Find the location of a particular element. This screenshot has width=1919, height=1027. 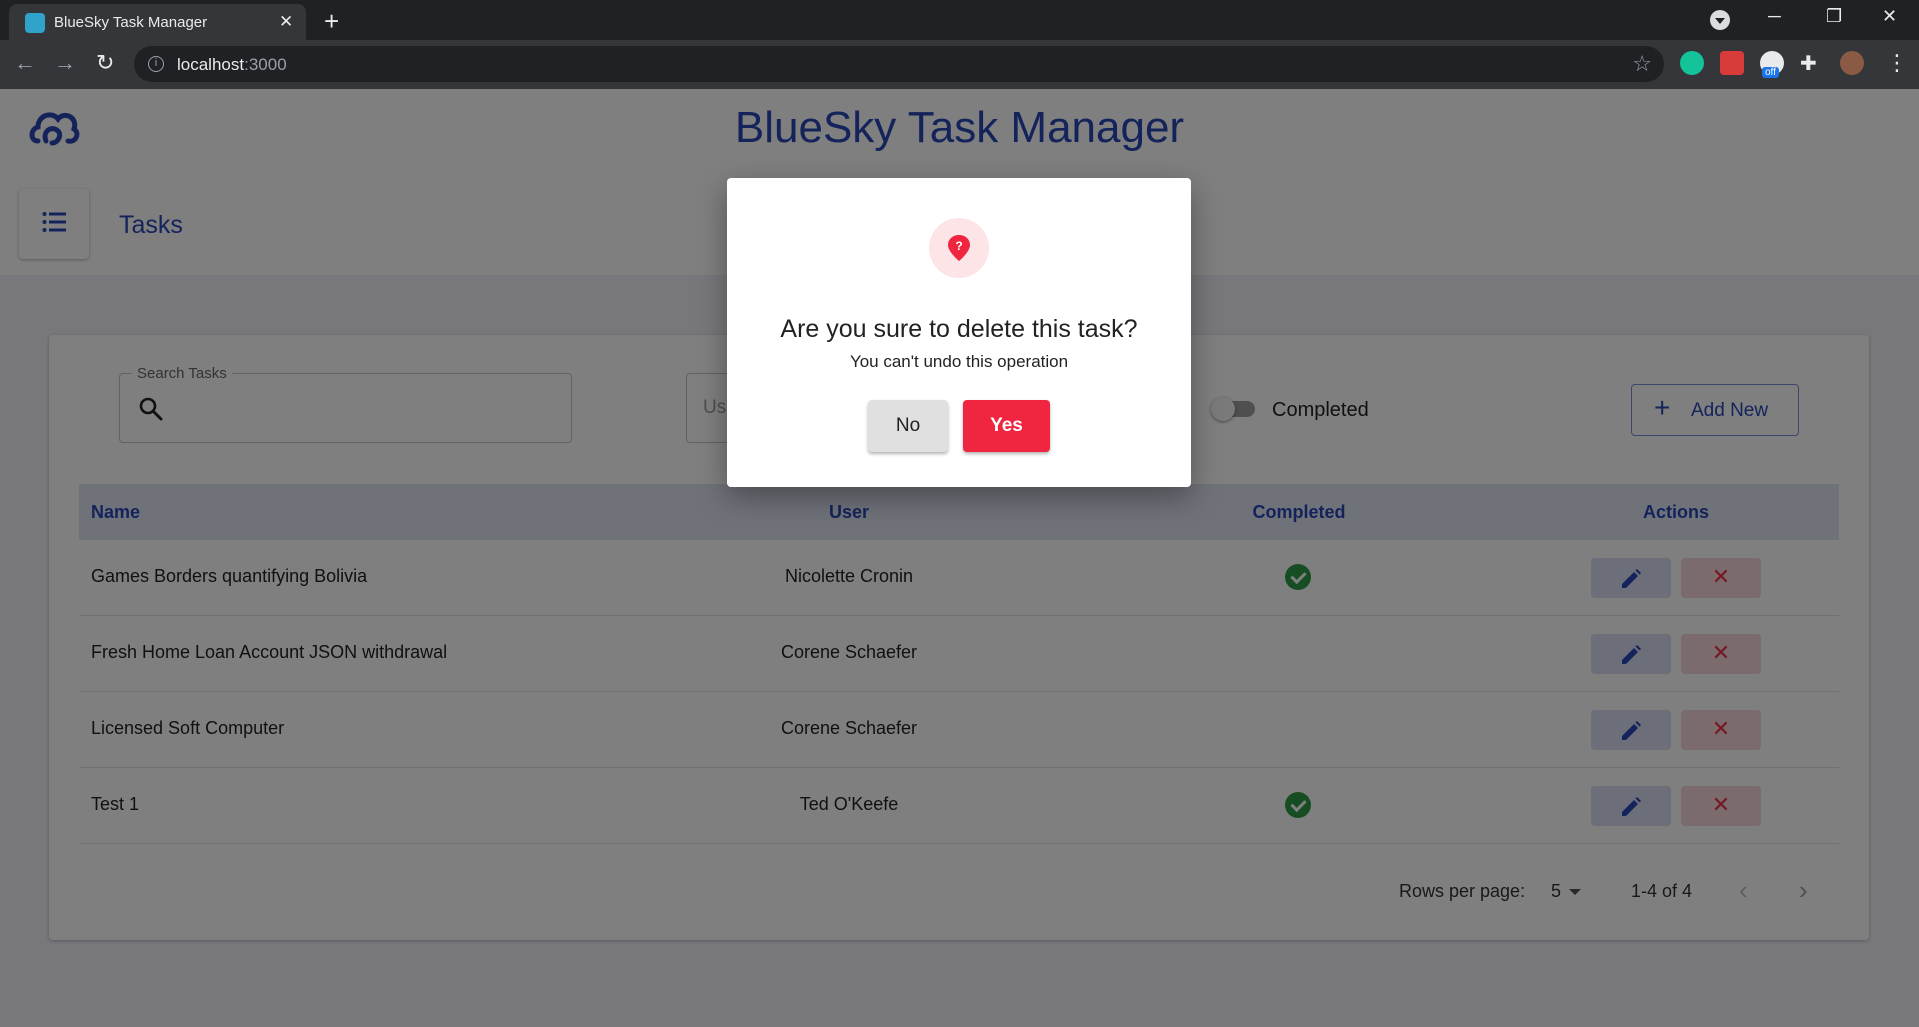

dialog-subtitle: You can't undo this operation is located at coordinates (959, 361).